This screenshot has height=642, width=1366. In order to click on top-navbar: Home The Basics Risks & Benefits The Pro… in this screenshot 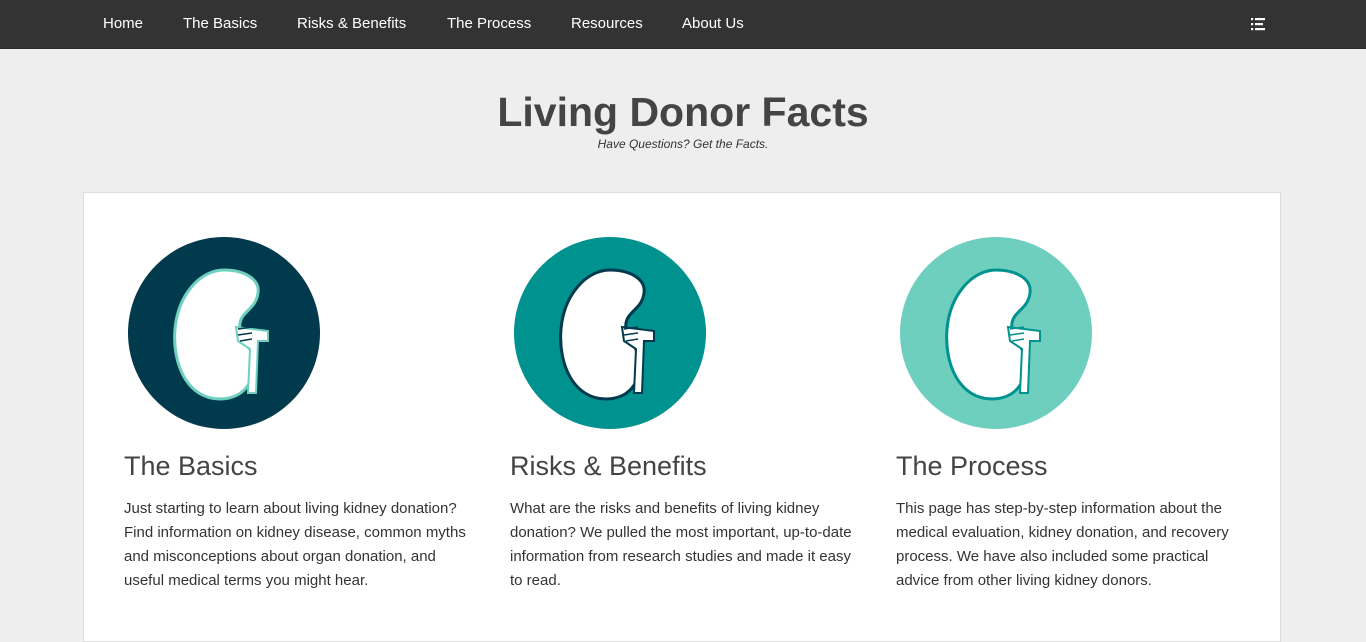, I will do `click(683, 24)`.